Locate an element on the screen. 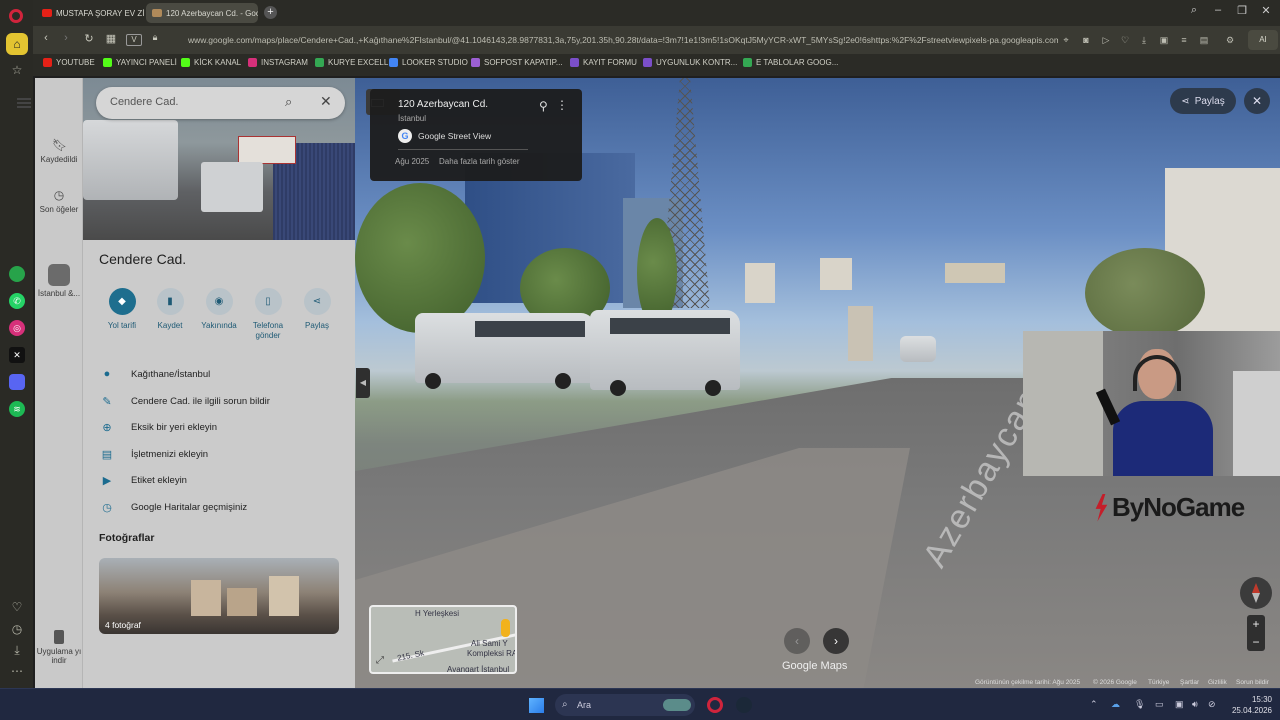 Image resolution: width=1280 pixels, height=720 pixels. settings-icon: ⚙ is located at coordinates (1230, 40).